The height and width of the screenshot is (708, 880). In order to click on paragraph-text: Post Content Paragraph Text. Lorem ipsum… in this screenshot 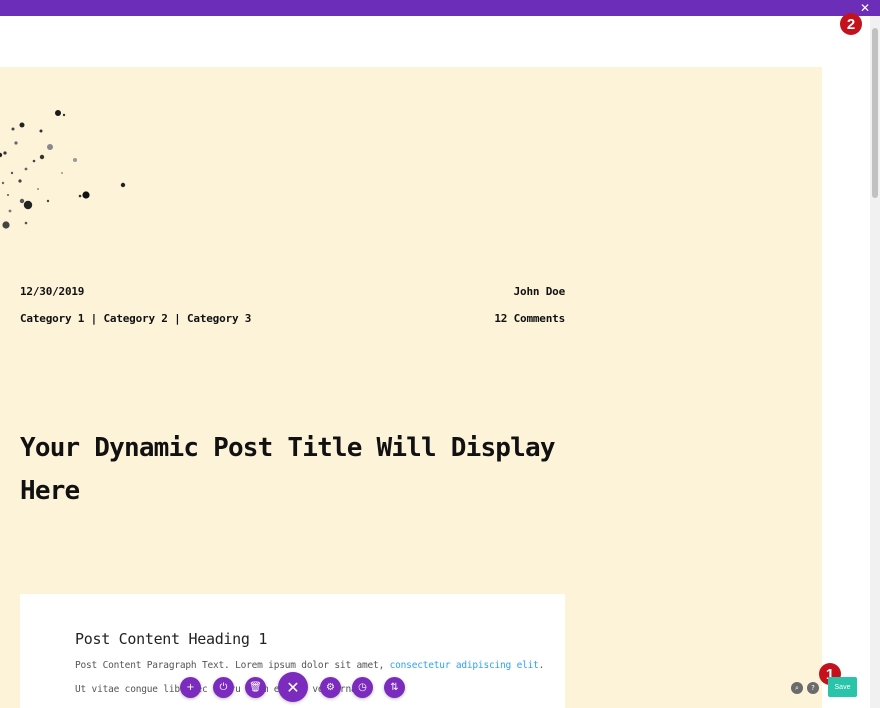, I will do `click(232, 665)`.